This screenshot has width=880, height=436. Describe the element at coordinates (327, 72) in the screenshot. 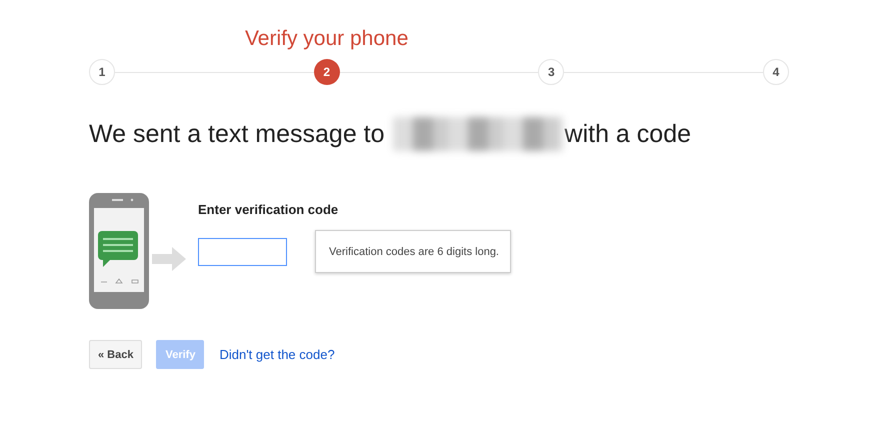

I see `step-indicator: 2` at that location.